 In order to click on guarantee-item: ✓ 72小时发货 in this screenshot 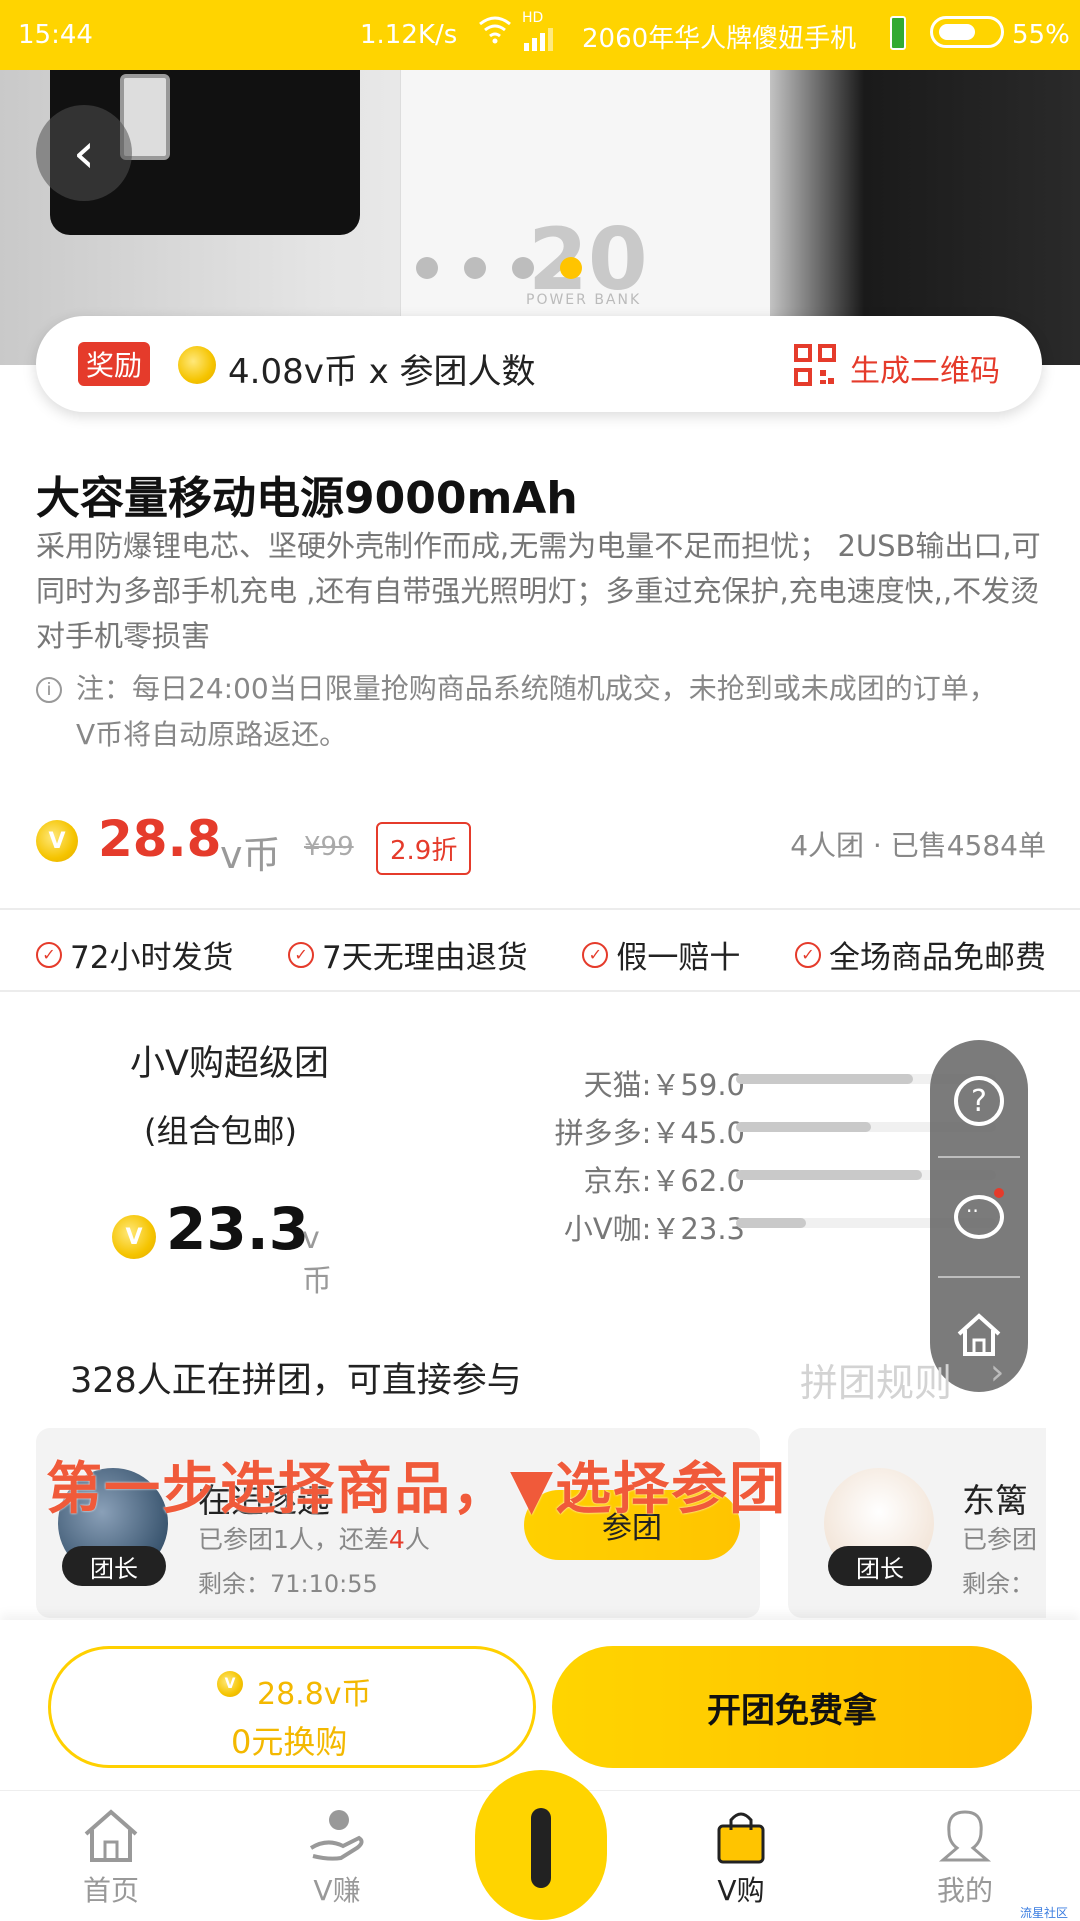, I will do `click(134, 954)`.